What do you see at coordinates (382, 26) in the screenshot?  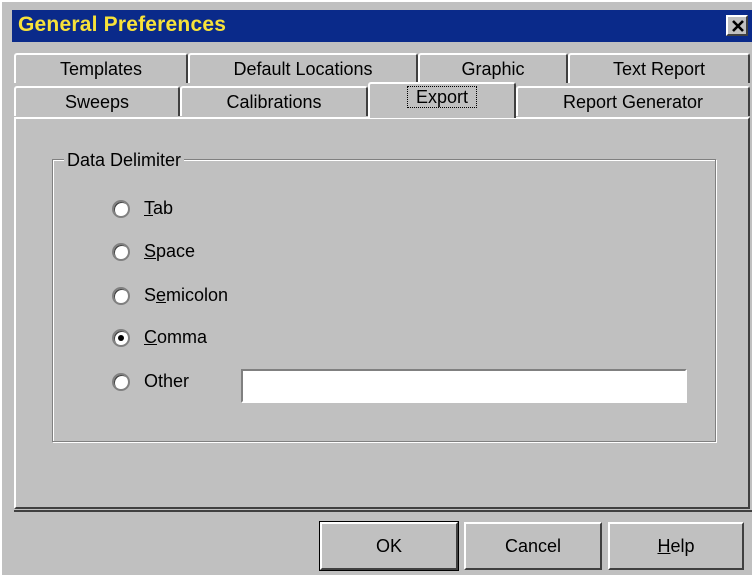 I see `title-bar: General Preferences` at bounding box center [382, 26].